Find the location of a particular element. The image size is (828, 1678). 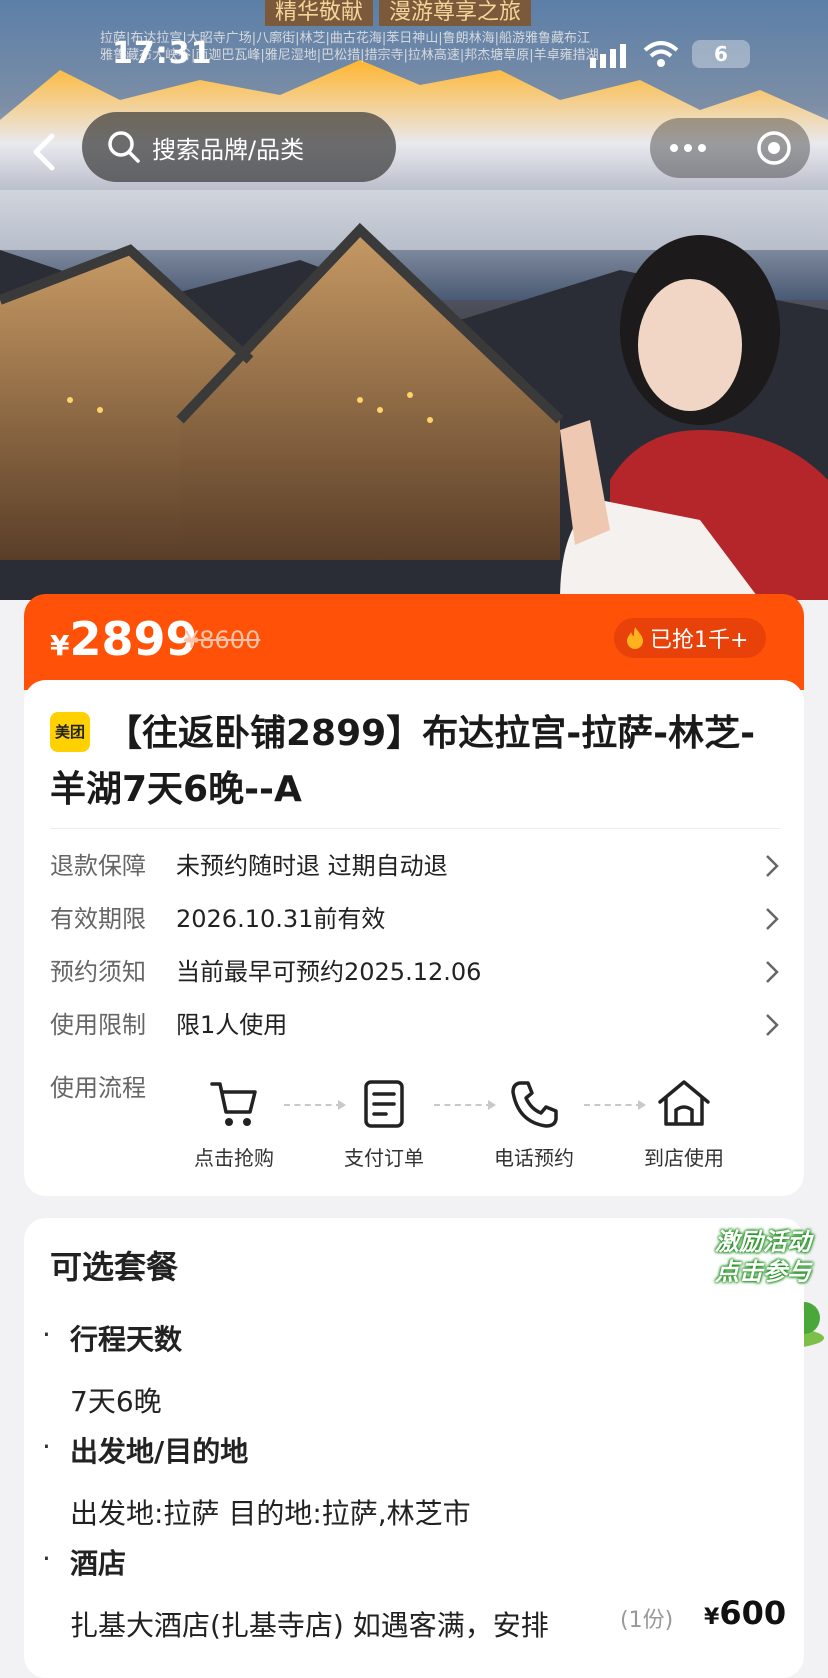

banner-title: 精华敬献 漫游尊享之旅 is located at coordinates (398, 13).